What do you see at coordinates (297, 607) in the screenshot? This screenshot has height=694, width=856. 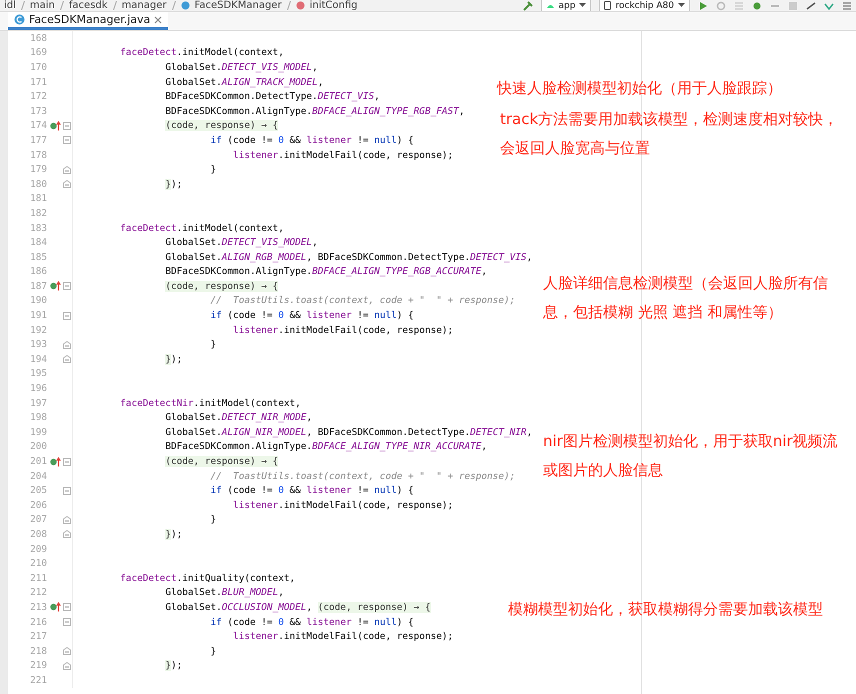 I see `code-line: GlobalSet.OCCLUSION_MODEL, (code, response) → {` at bounding box center [297, 607].